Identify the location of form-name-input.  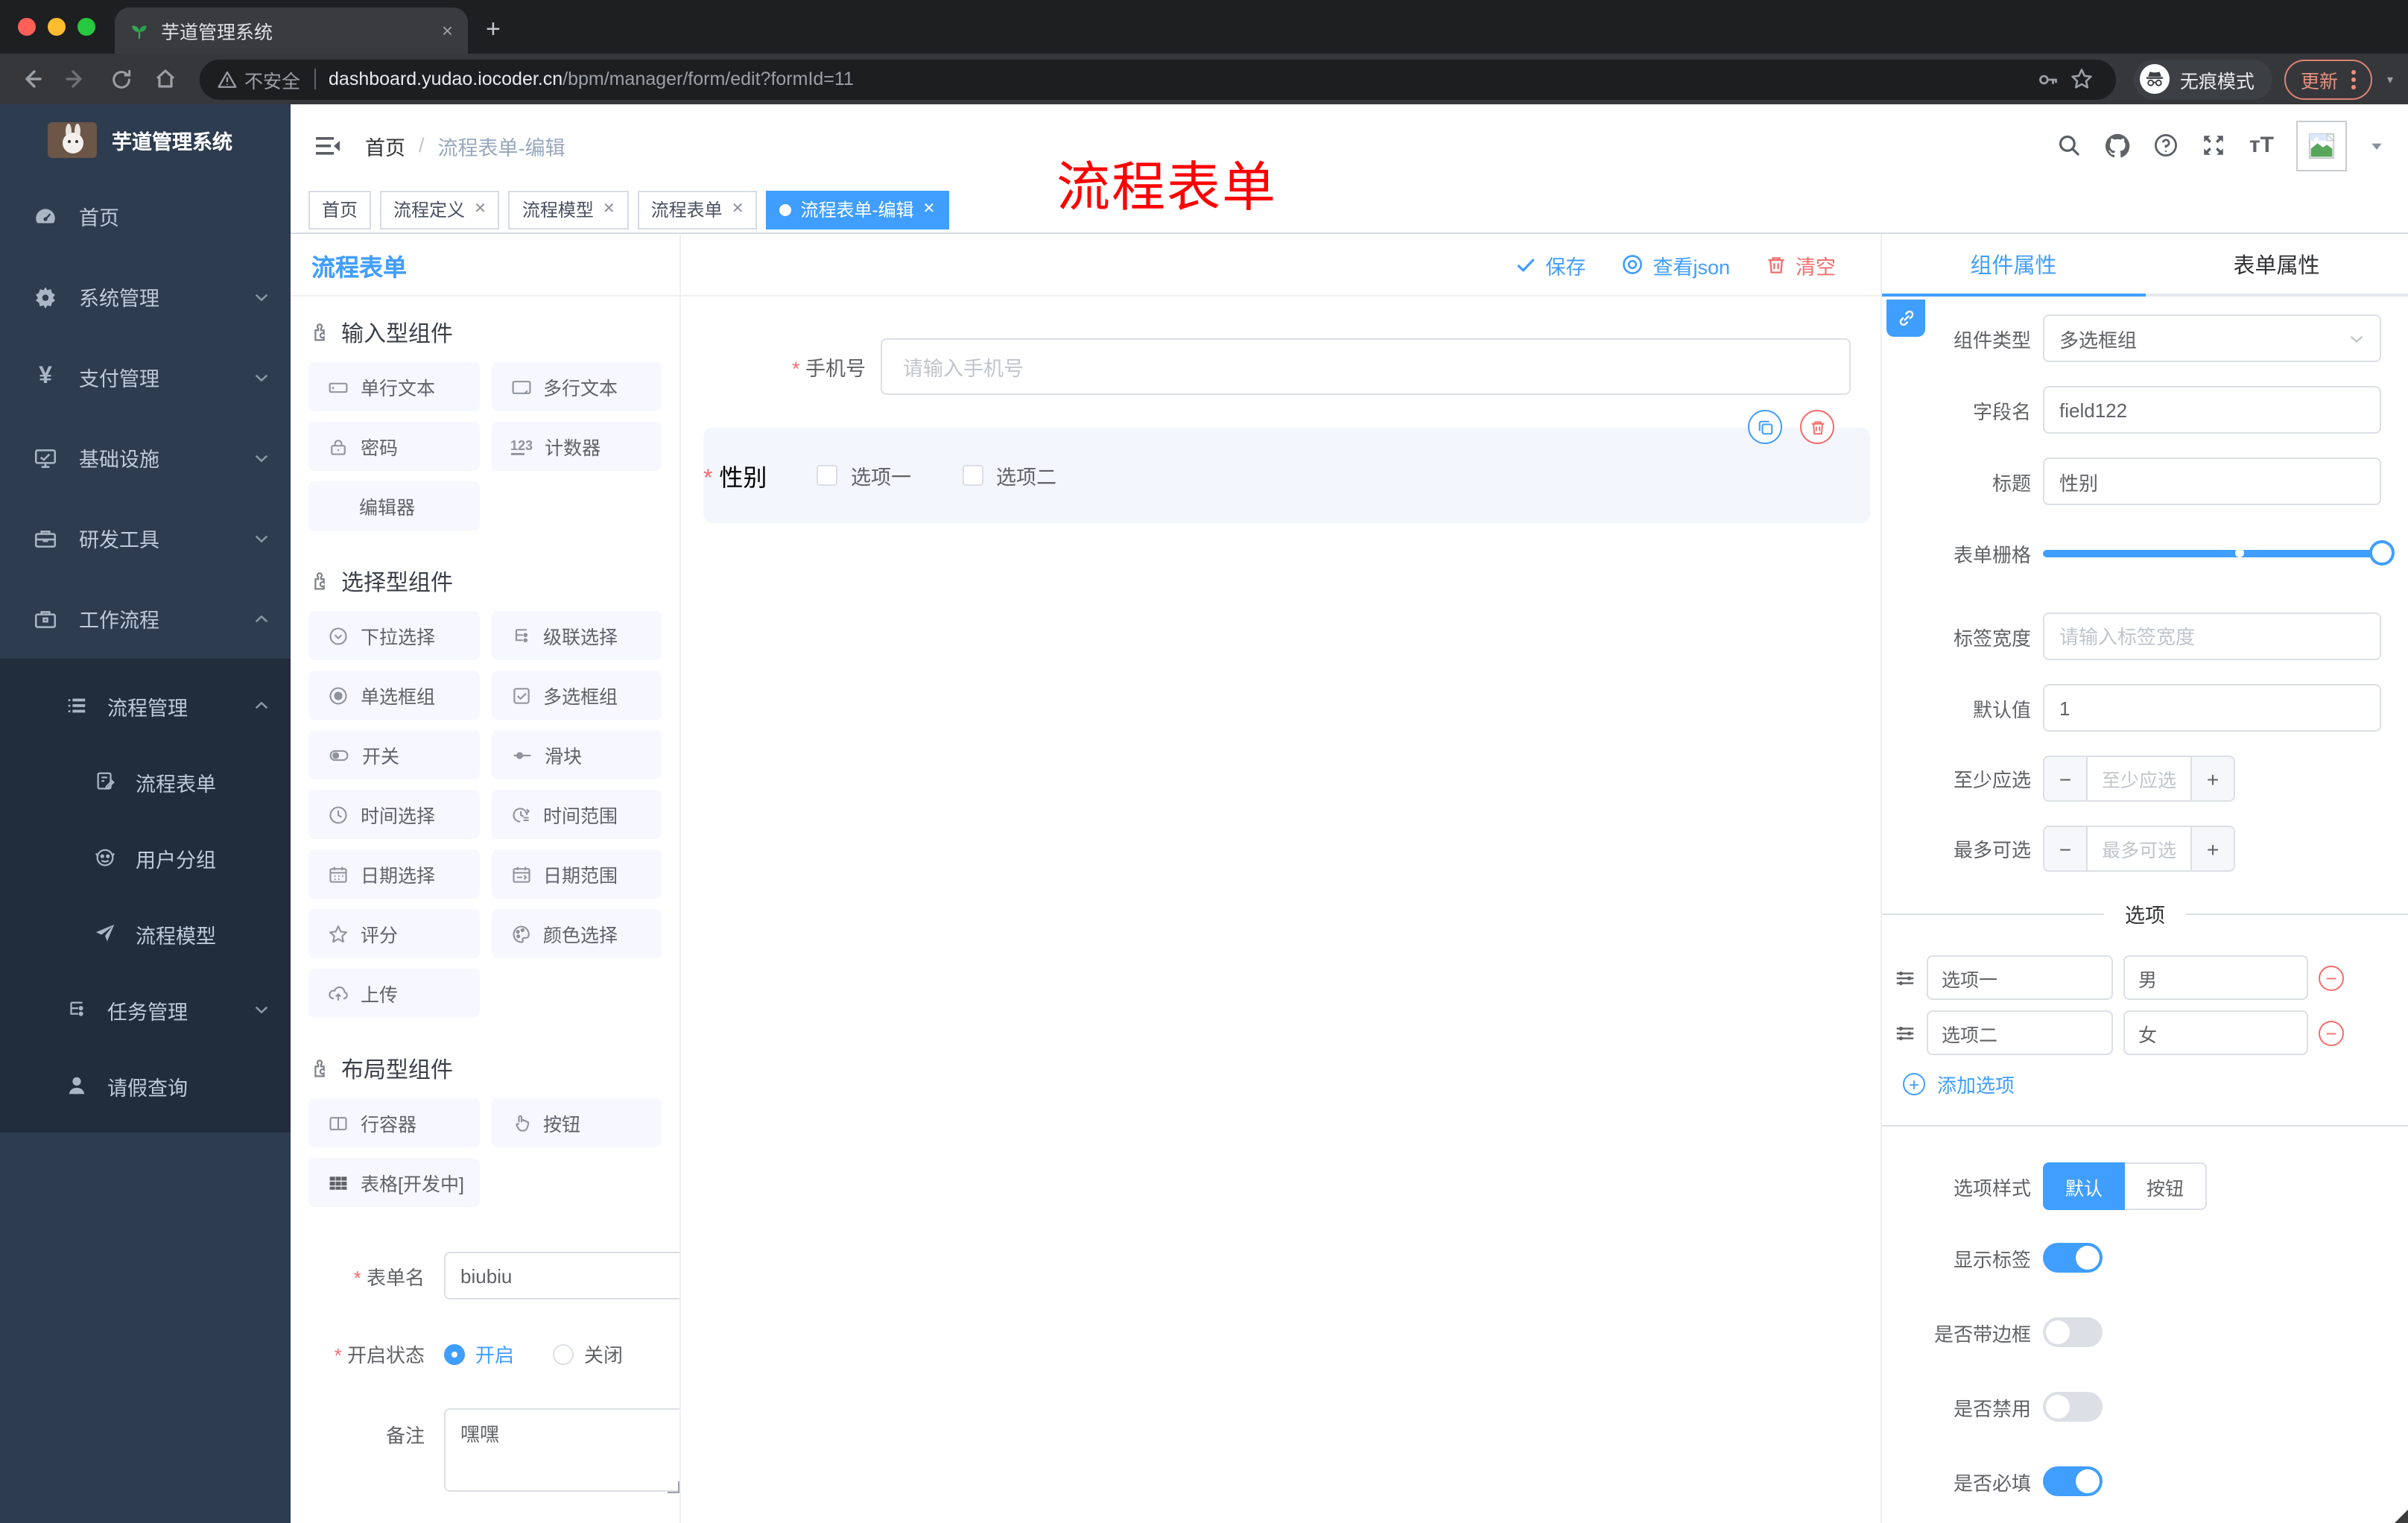
(561, 1275).